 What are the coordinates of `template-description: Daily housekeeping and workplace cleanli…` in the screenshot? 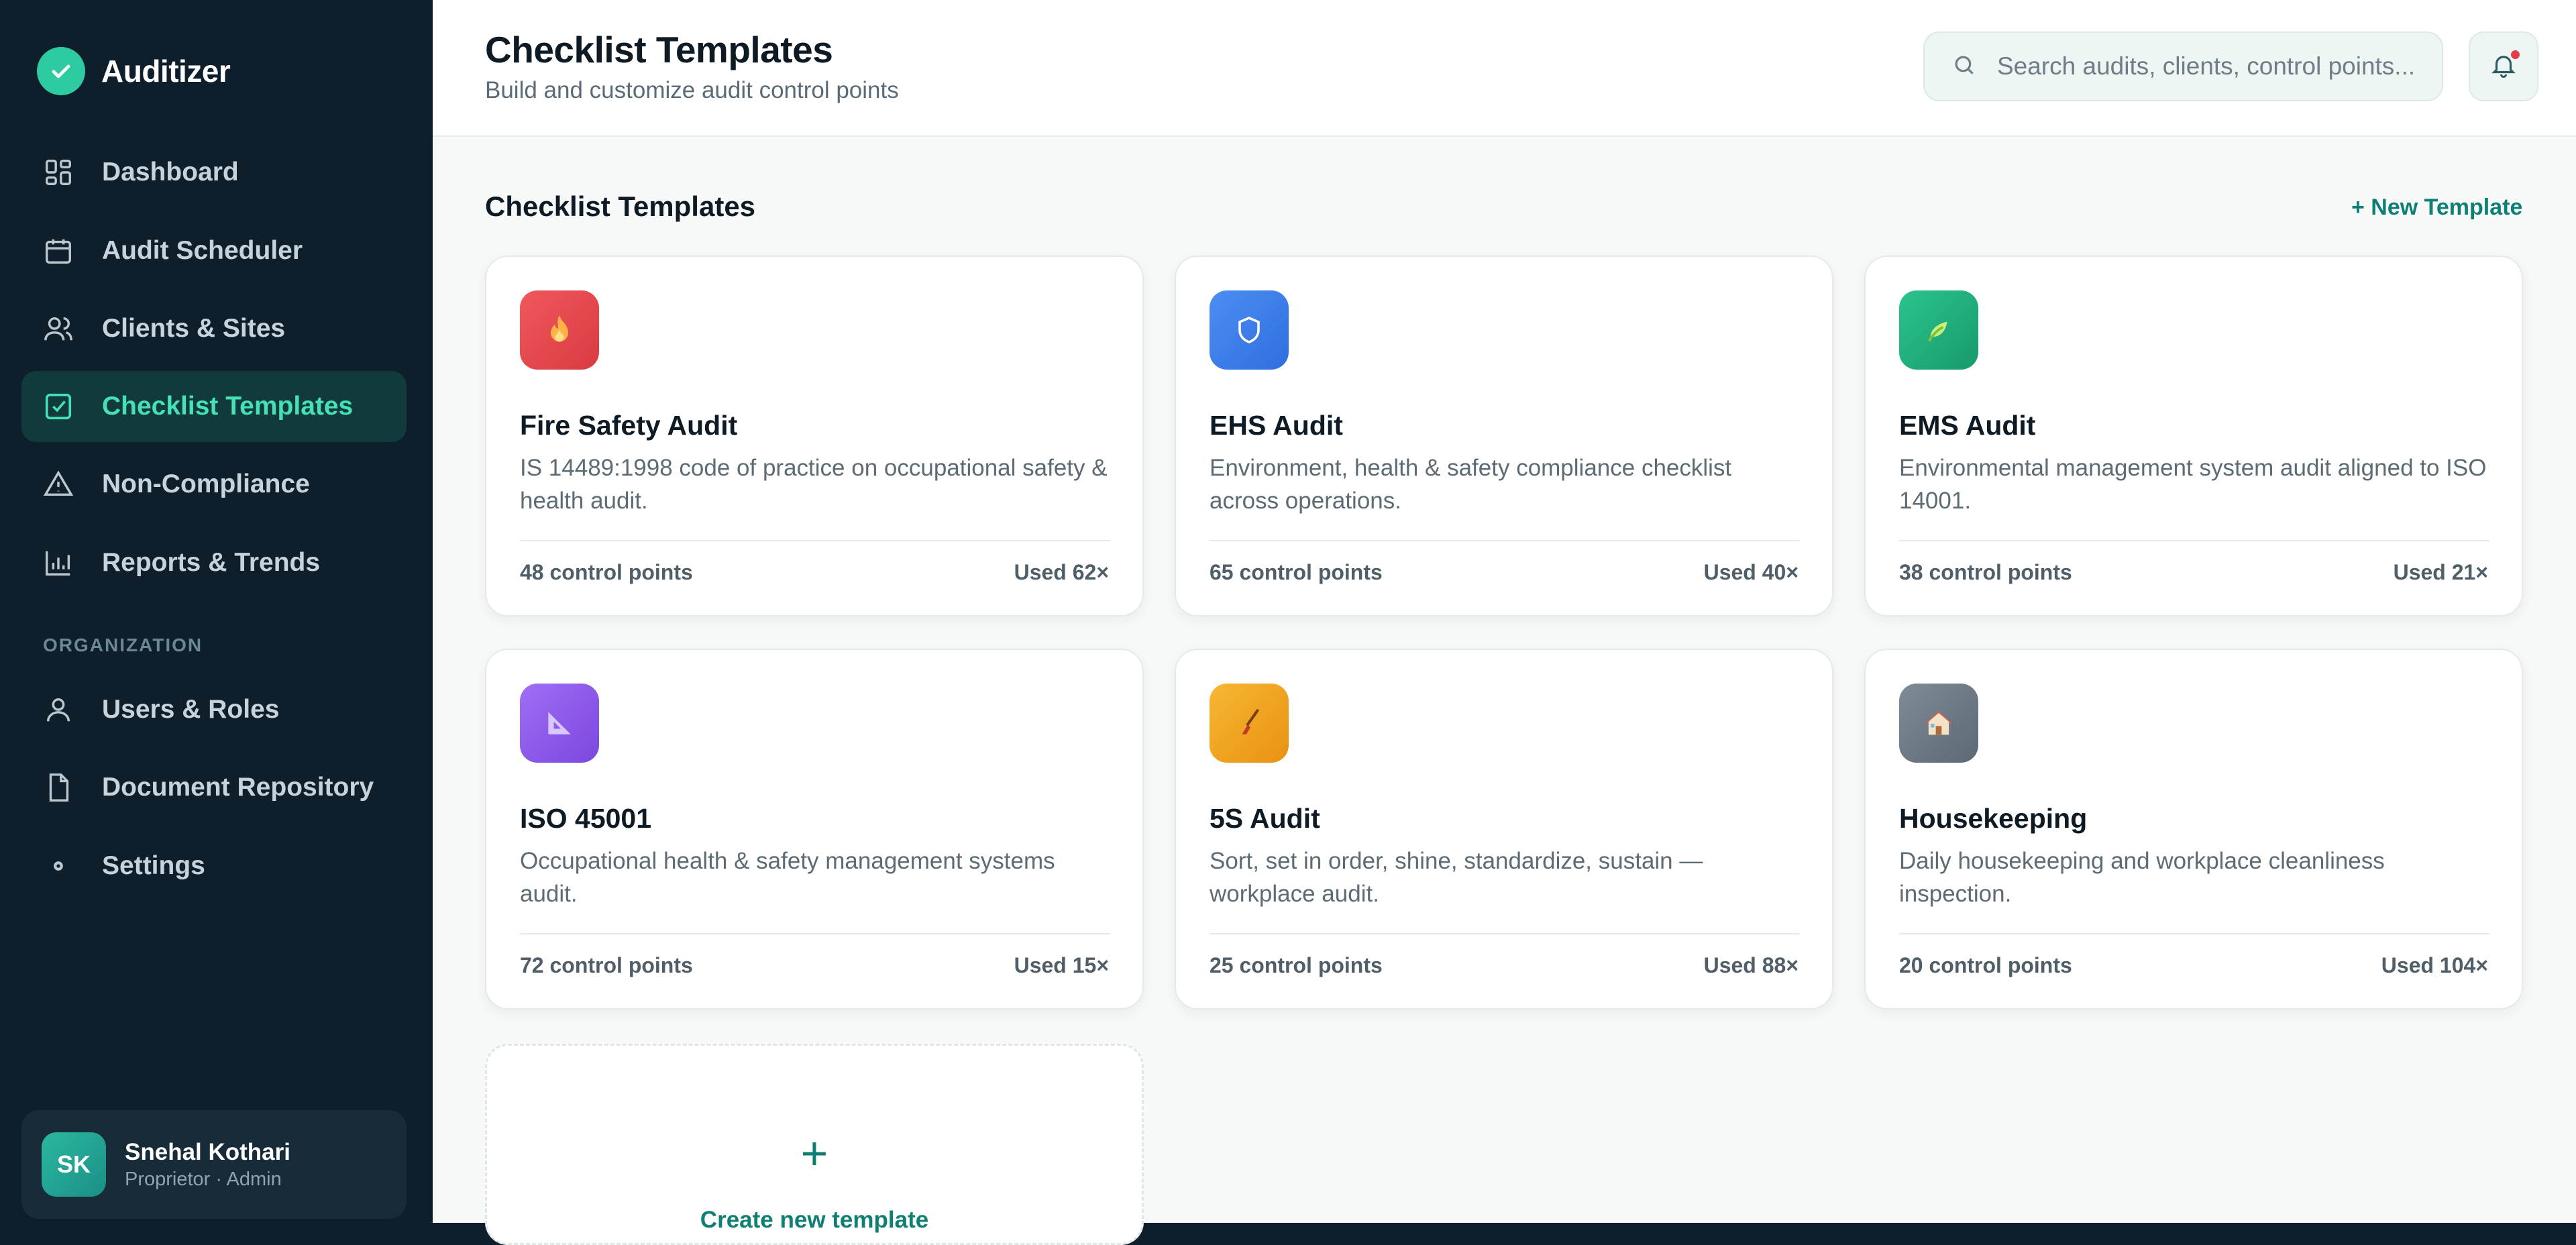 It's located at (2142, 877).